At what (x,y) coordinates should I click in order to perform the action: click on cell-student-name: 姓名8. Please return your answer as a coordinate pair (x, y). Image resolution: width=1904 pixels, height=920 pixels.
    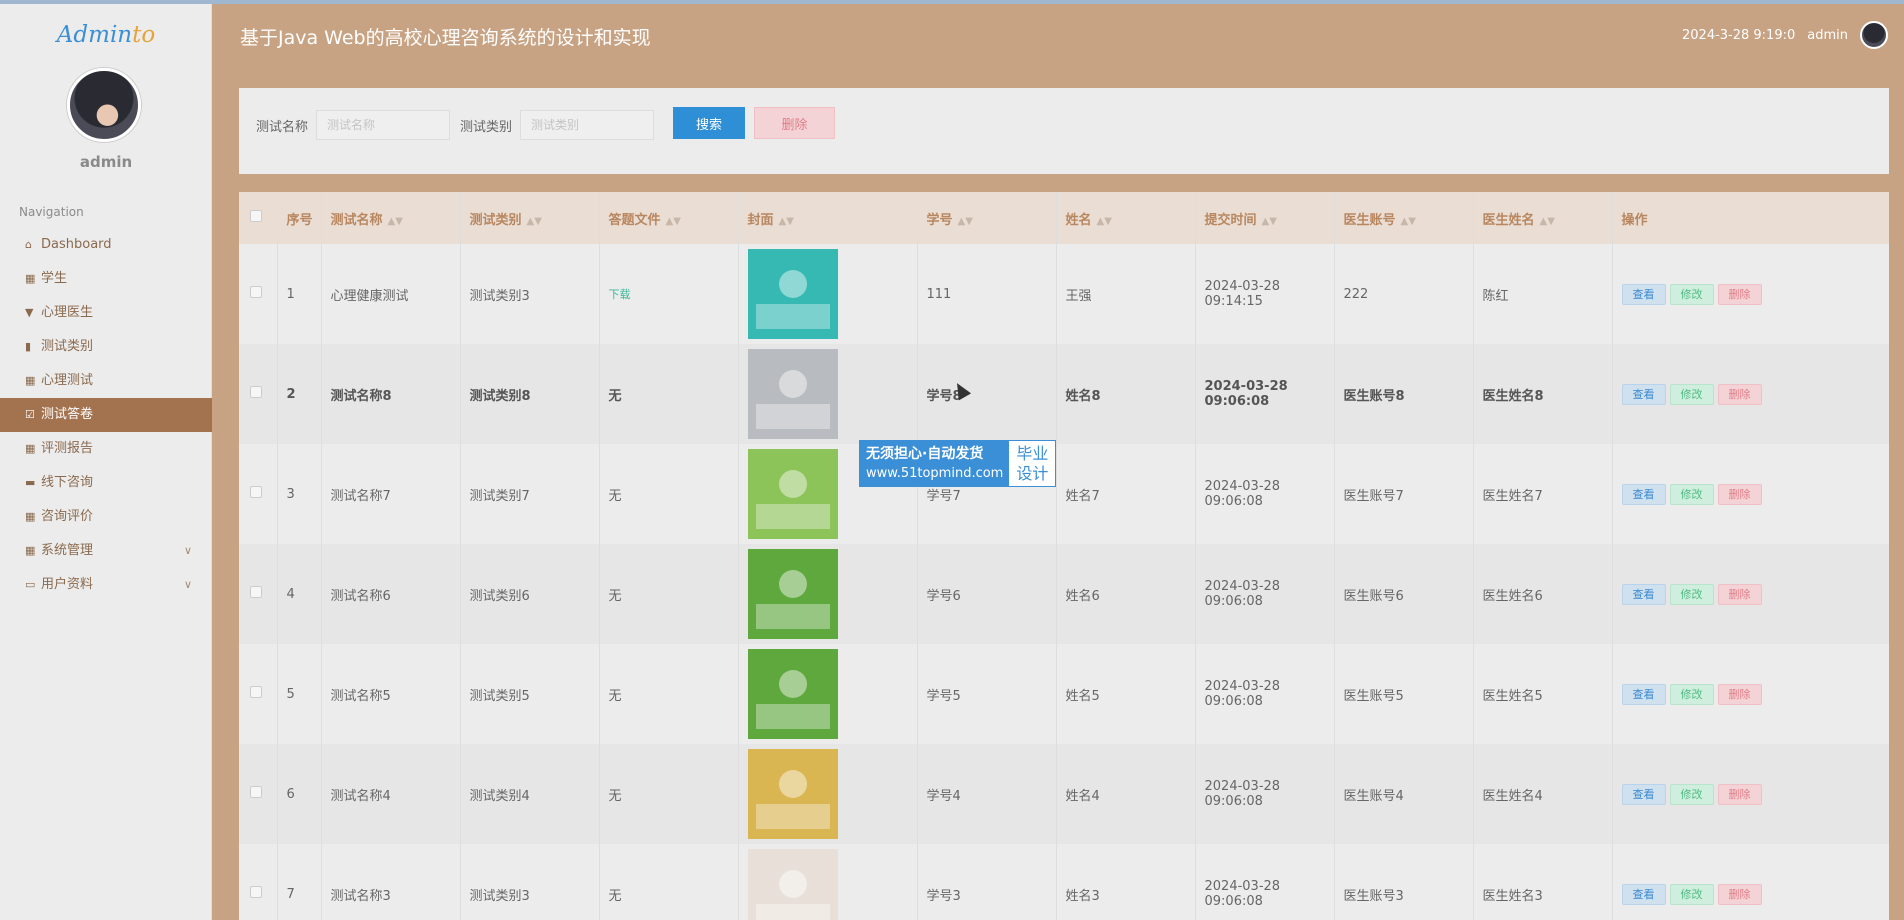
    Looking at the image, I should click on (1126, 394).